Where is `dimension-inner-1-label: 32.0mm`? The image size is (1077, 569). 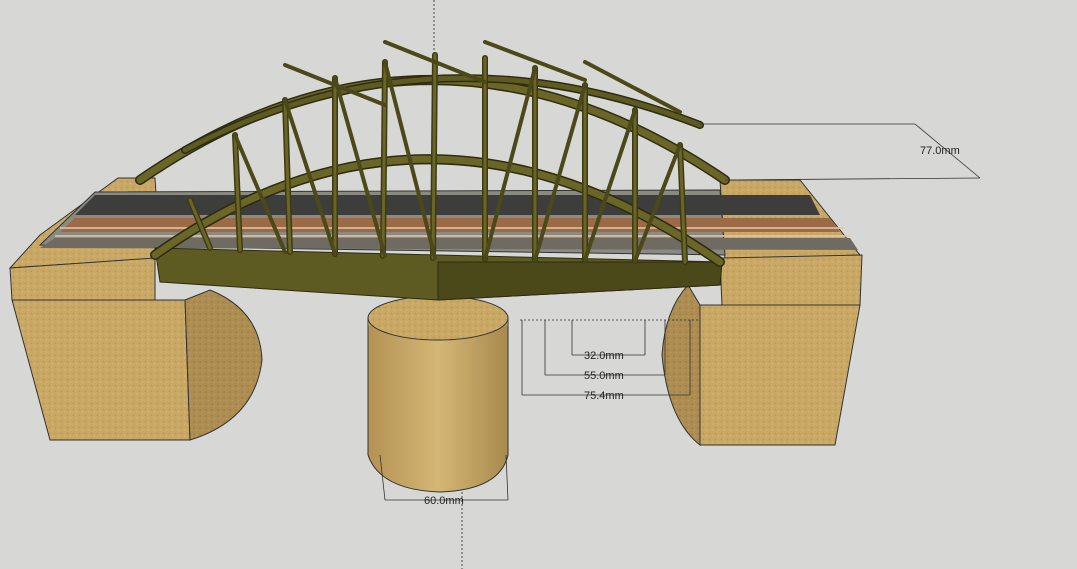 dimension-inner-1-label: 32.0mm is located at coordinates (604, 356).